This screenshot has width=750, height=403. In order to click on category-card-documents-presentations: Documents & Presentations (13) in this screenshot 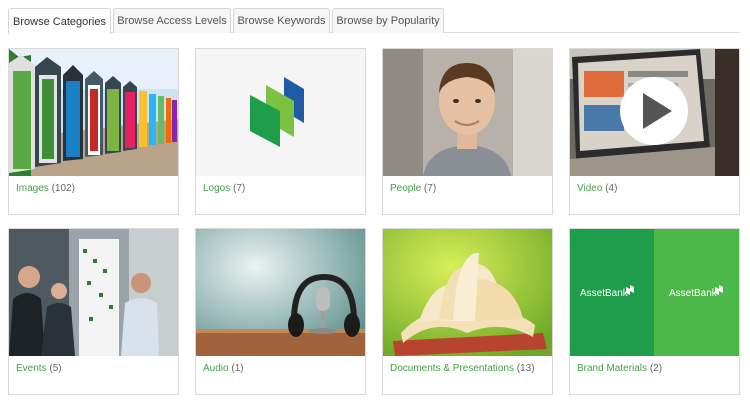, I will do `click(467, 311)`.